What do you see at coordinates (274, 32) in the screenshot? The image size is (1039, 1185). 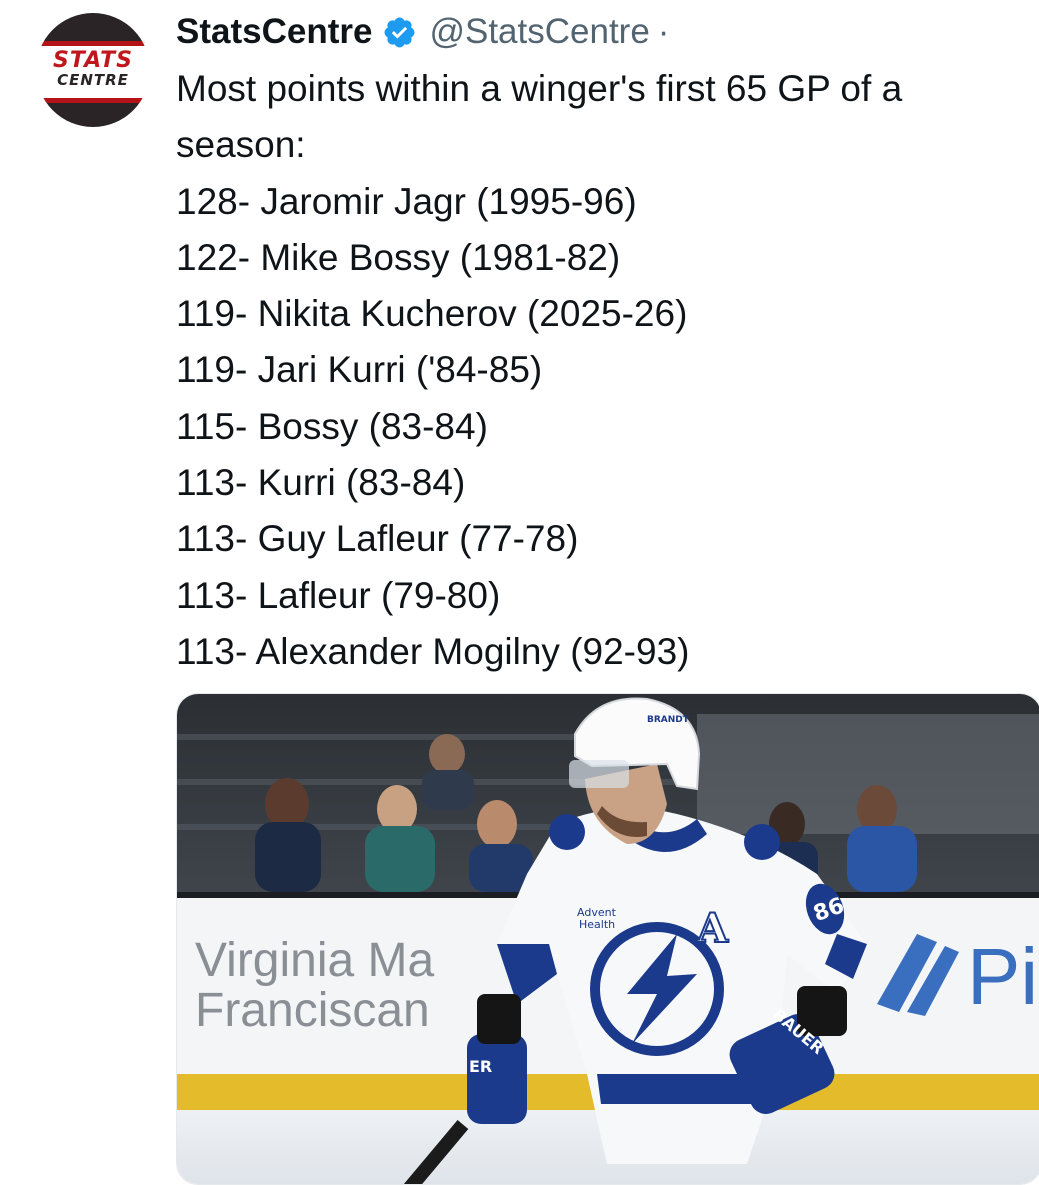 I see `author-display-name: StatsCentre` at bounding box center [274, 32].